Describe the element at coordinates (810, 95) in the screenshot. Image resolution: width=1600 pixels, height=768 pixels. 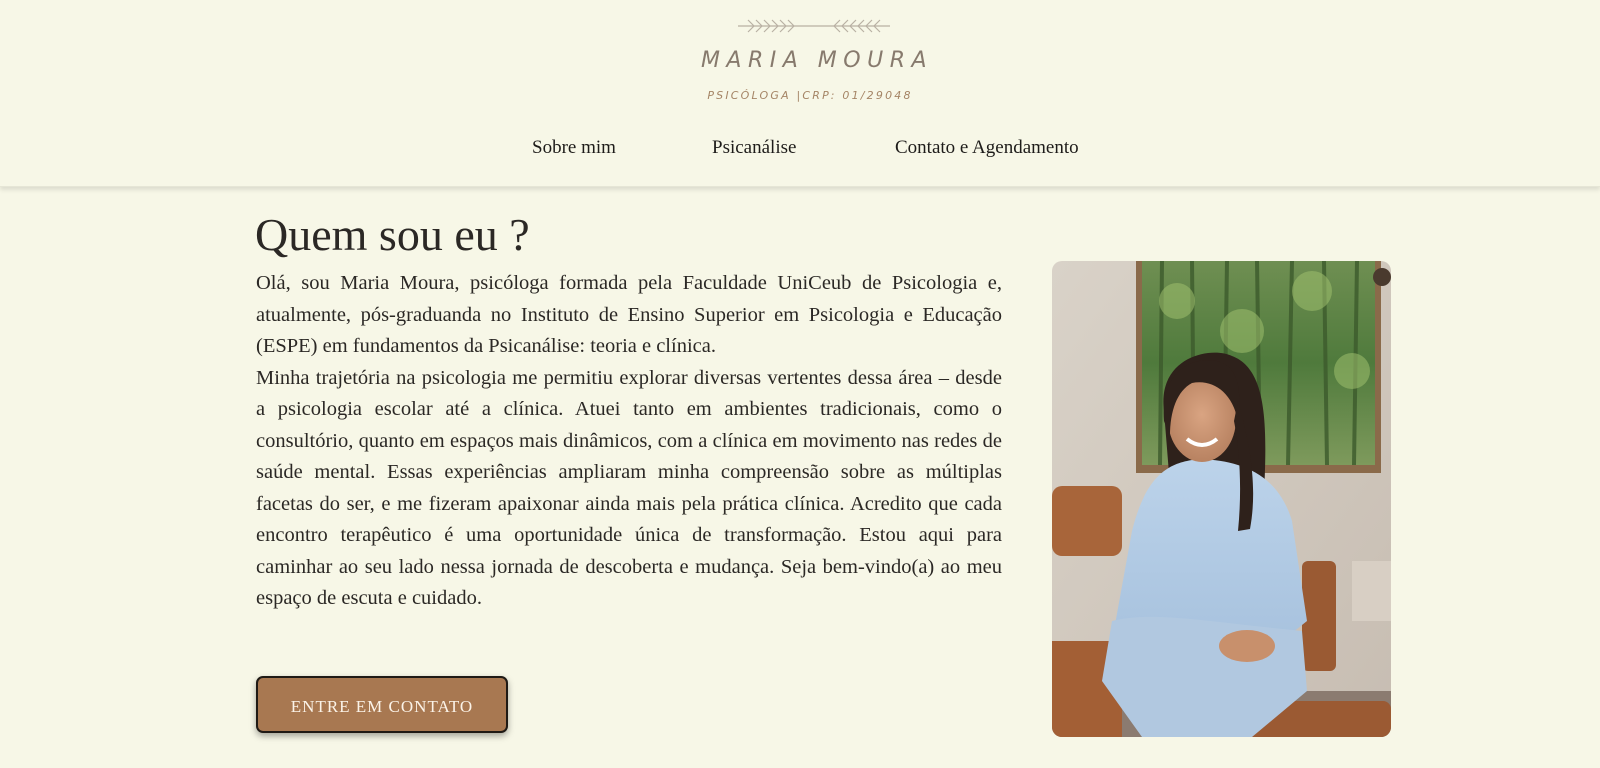
I see `logo-subtitle: PSICÓLOGA |CRP: 01/29048` at that location.